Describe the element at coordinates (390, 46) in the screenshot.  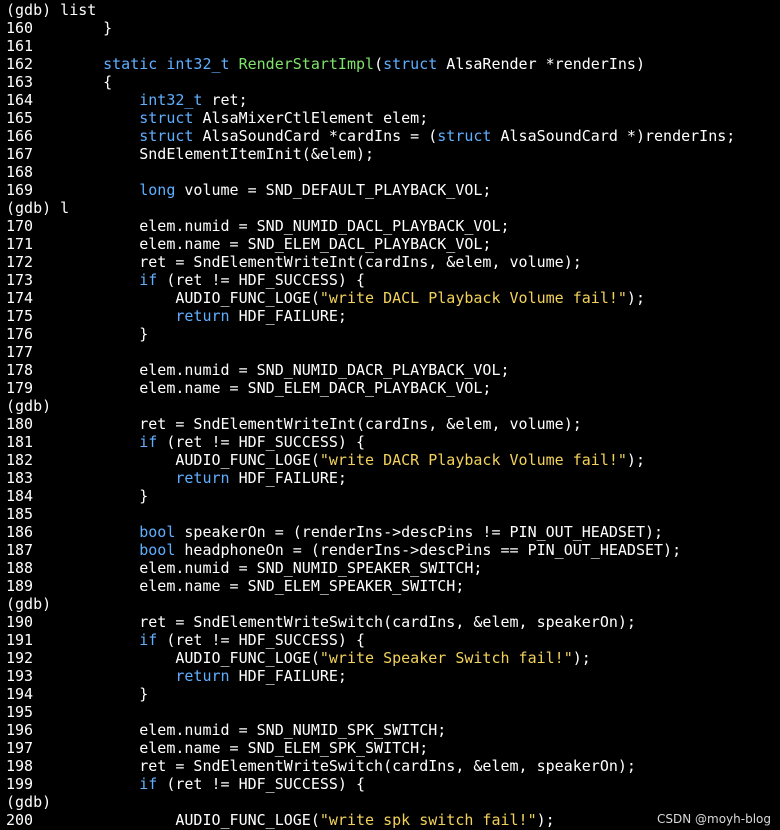
I see `code-line: 161` at that location.